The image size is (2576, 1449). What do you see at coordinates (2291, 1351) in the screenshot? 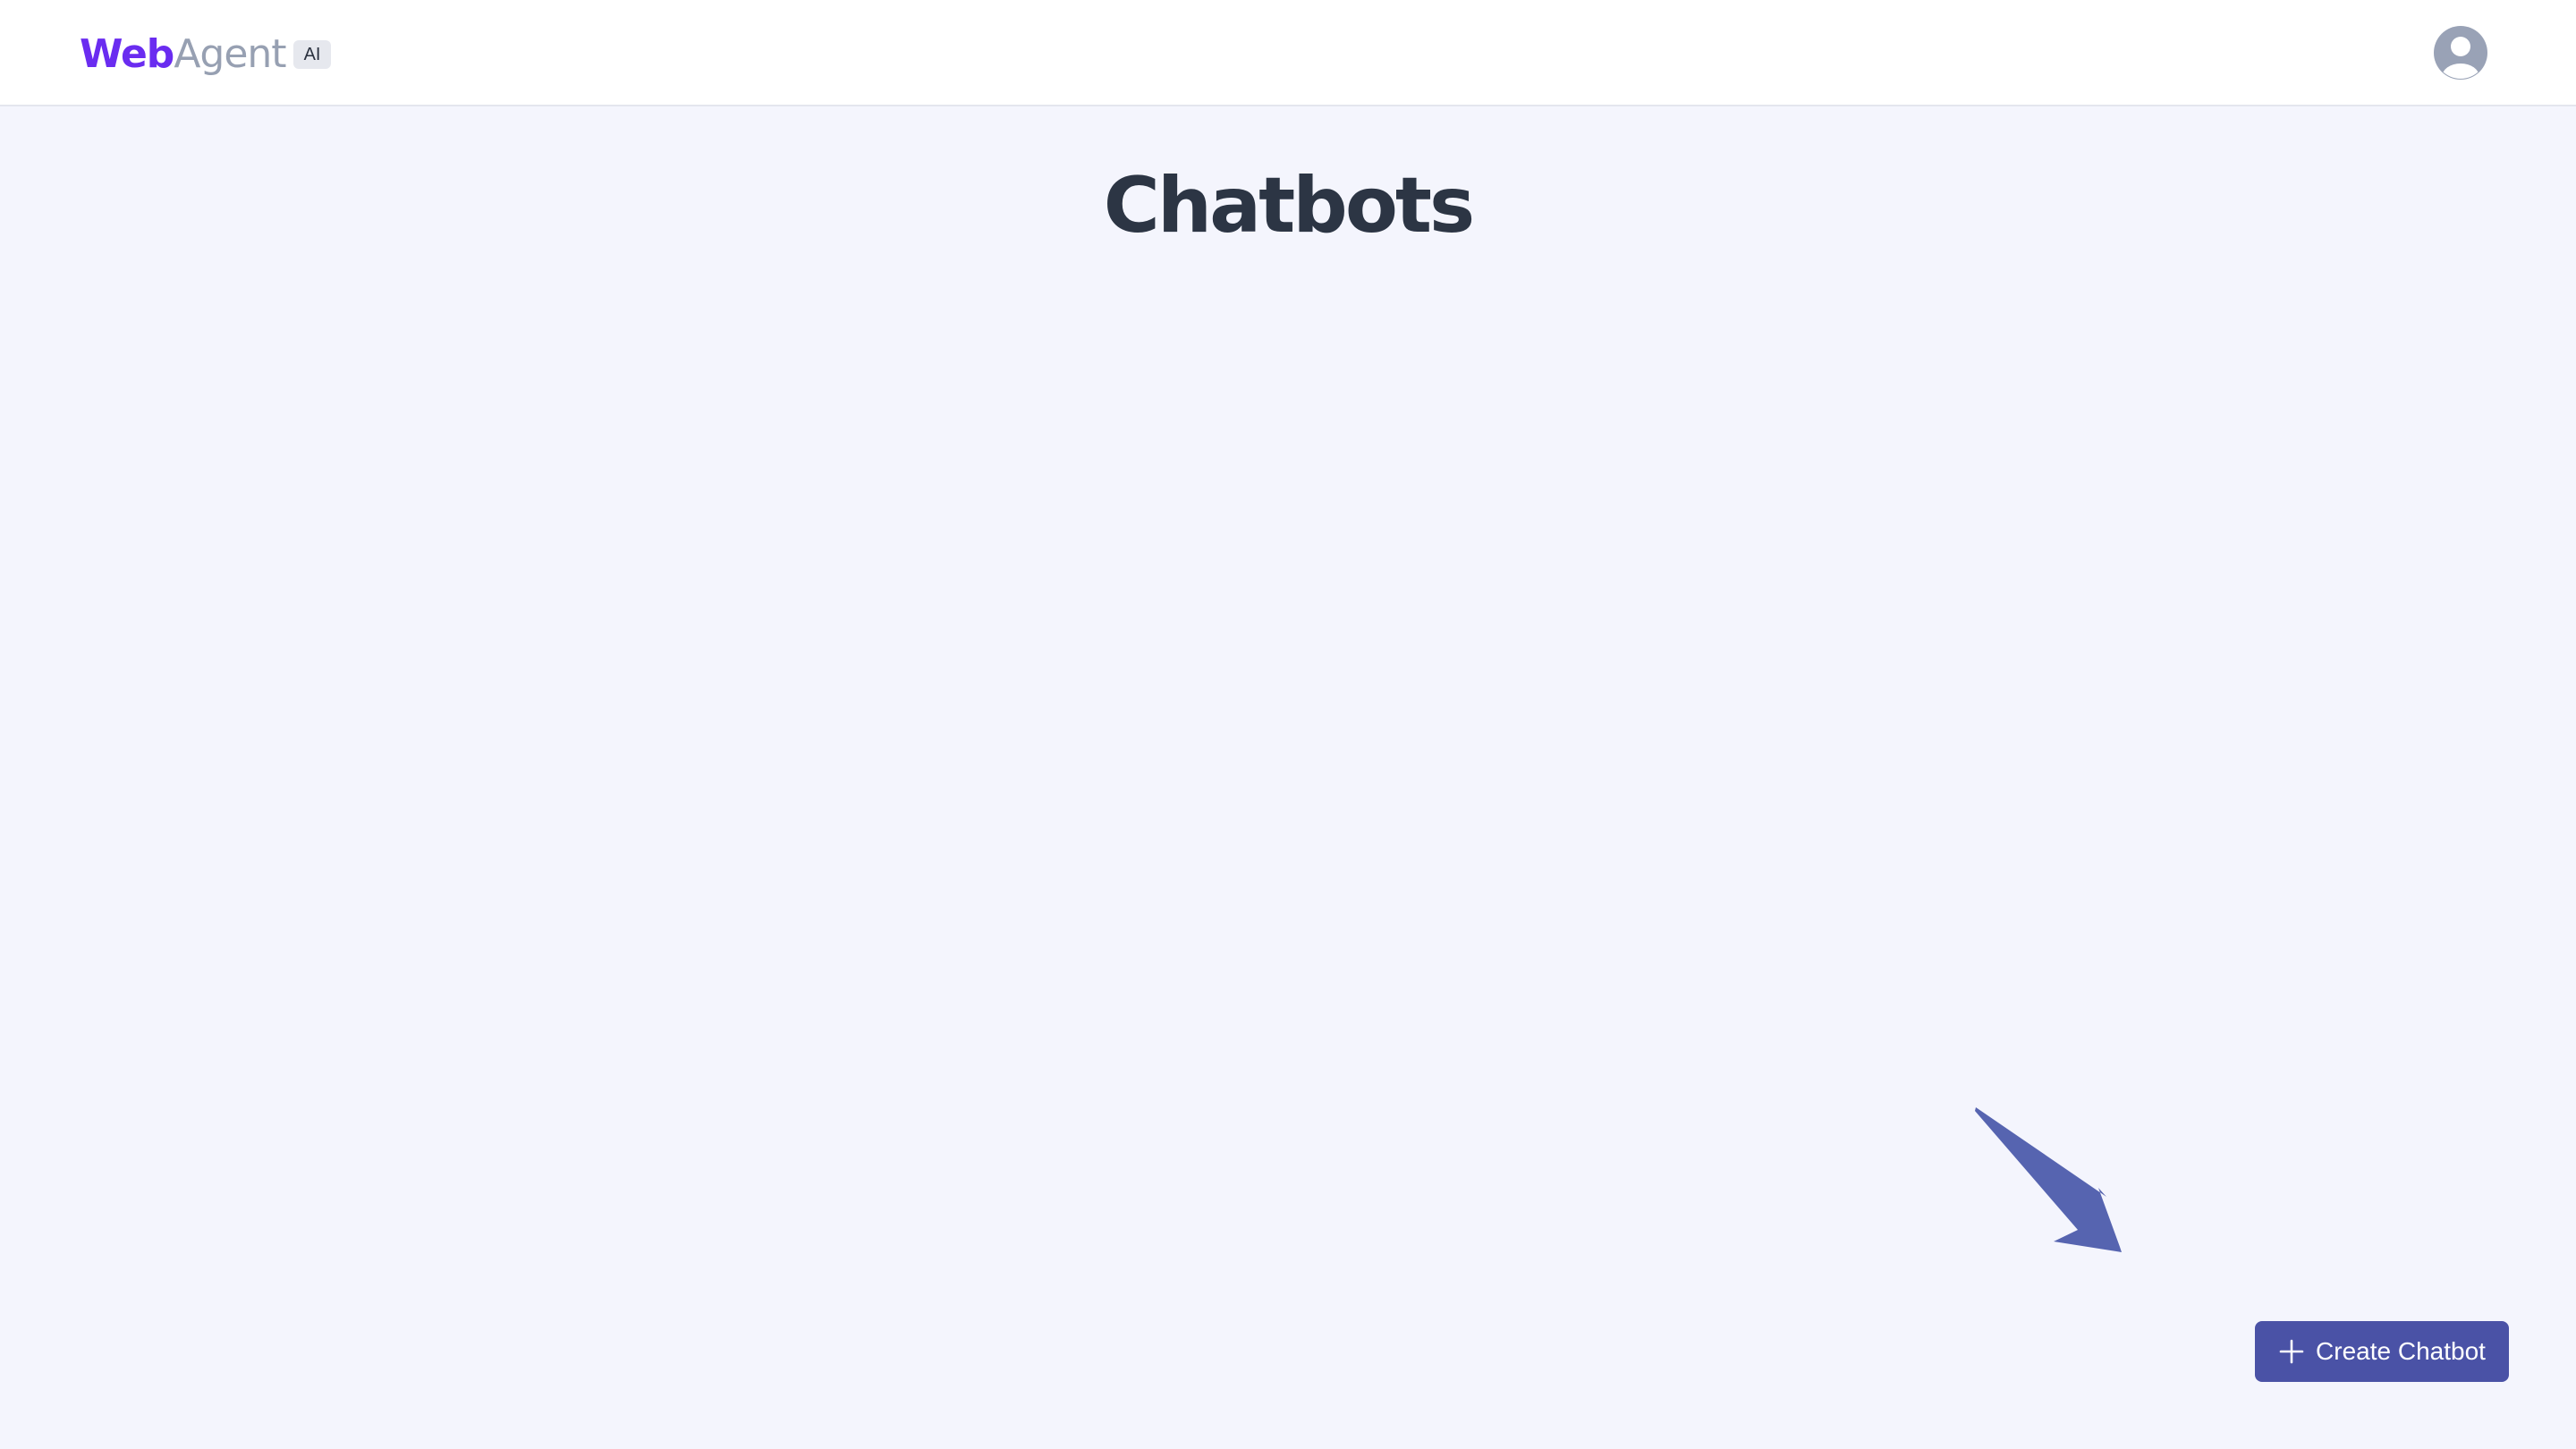
I see `plus-icon` at bounding box center [2291, 1351].